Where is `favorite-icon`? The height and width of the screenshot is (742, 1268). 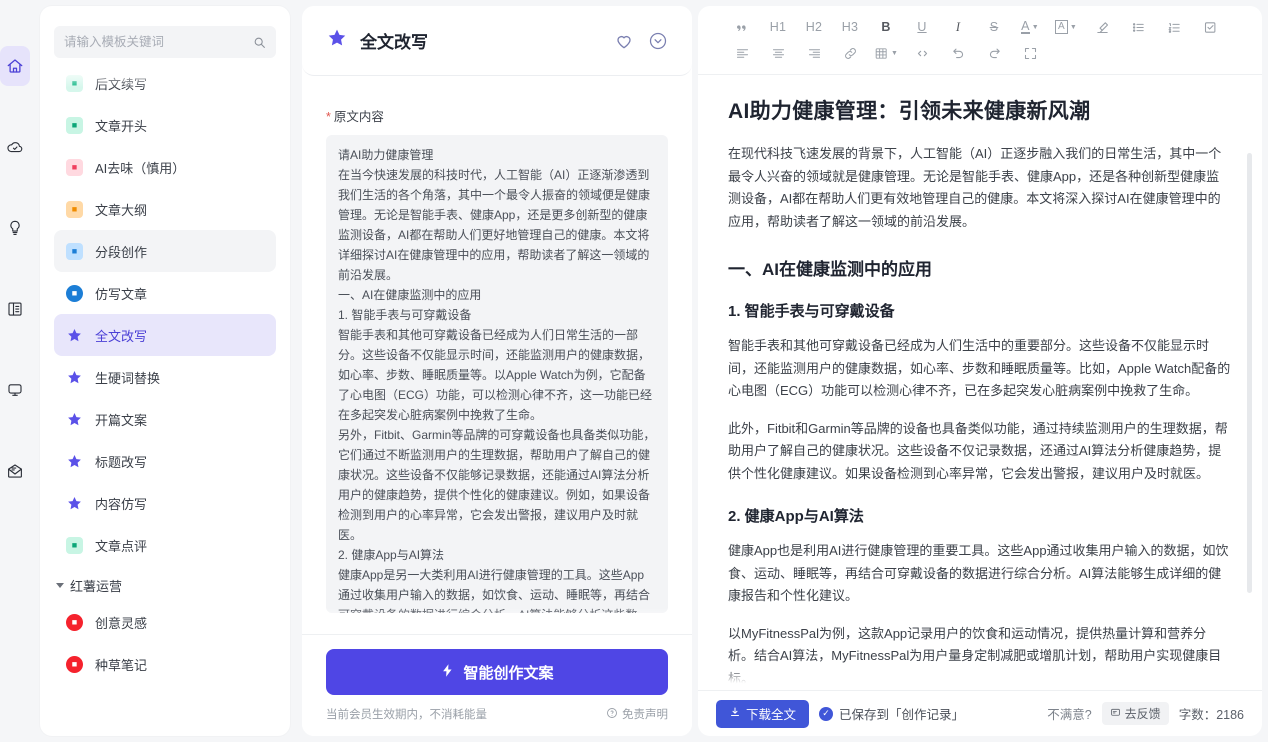 favorite-icon is located at coordinates (624, 41).